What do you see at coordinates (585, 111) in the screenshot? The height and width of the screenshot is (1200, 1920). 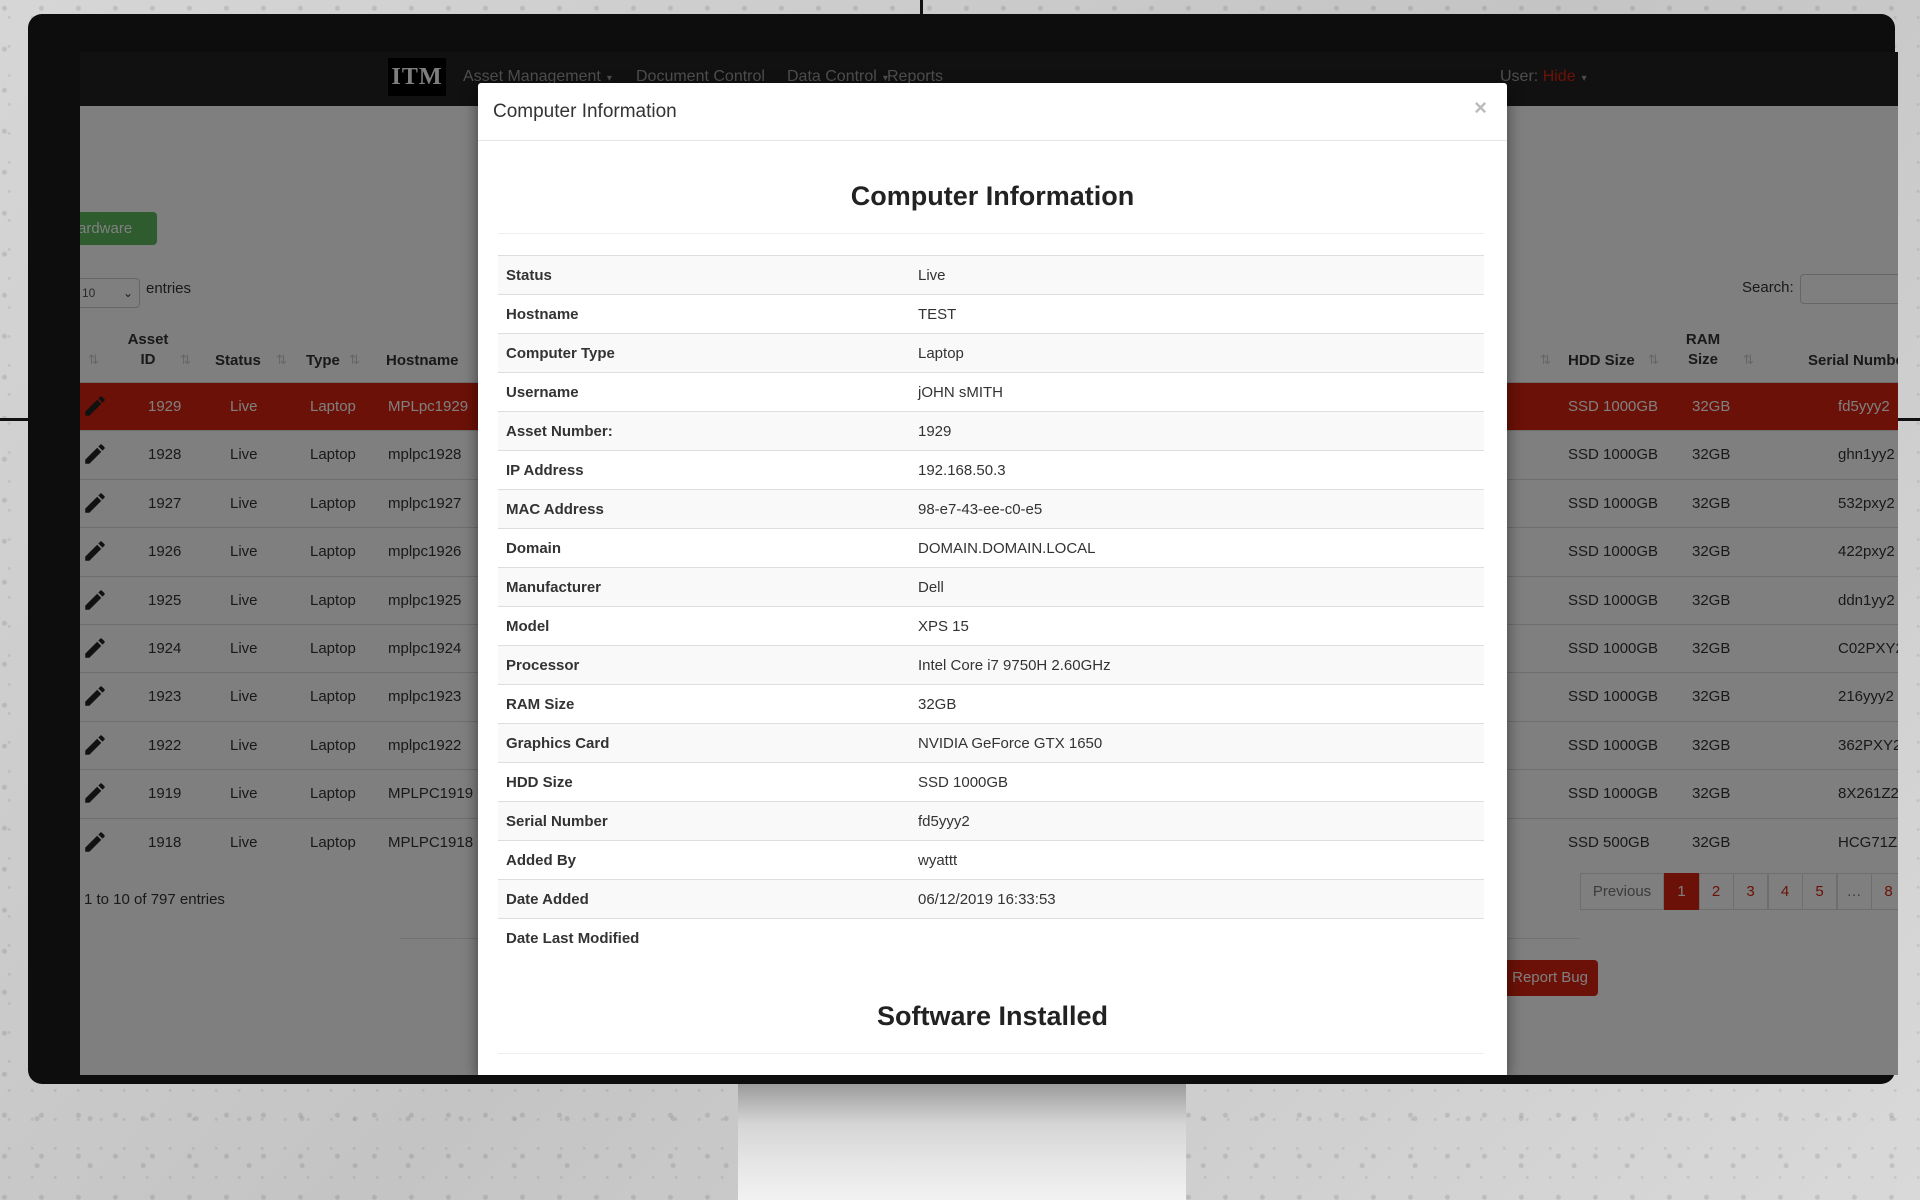 I see `modal-title: Computer Information` at bounding box center [585, 111].